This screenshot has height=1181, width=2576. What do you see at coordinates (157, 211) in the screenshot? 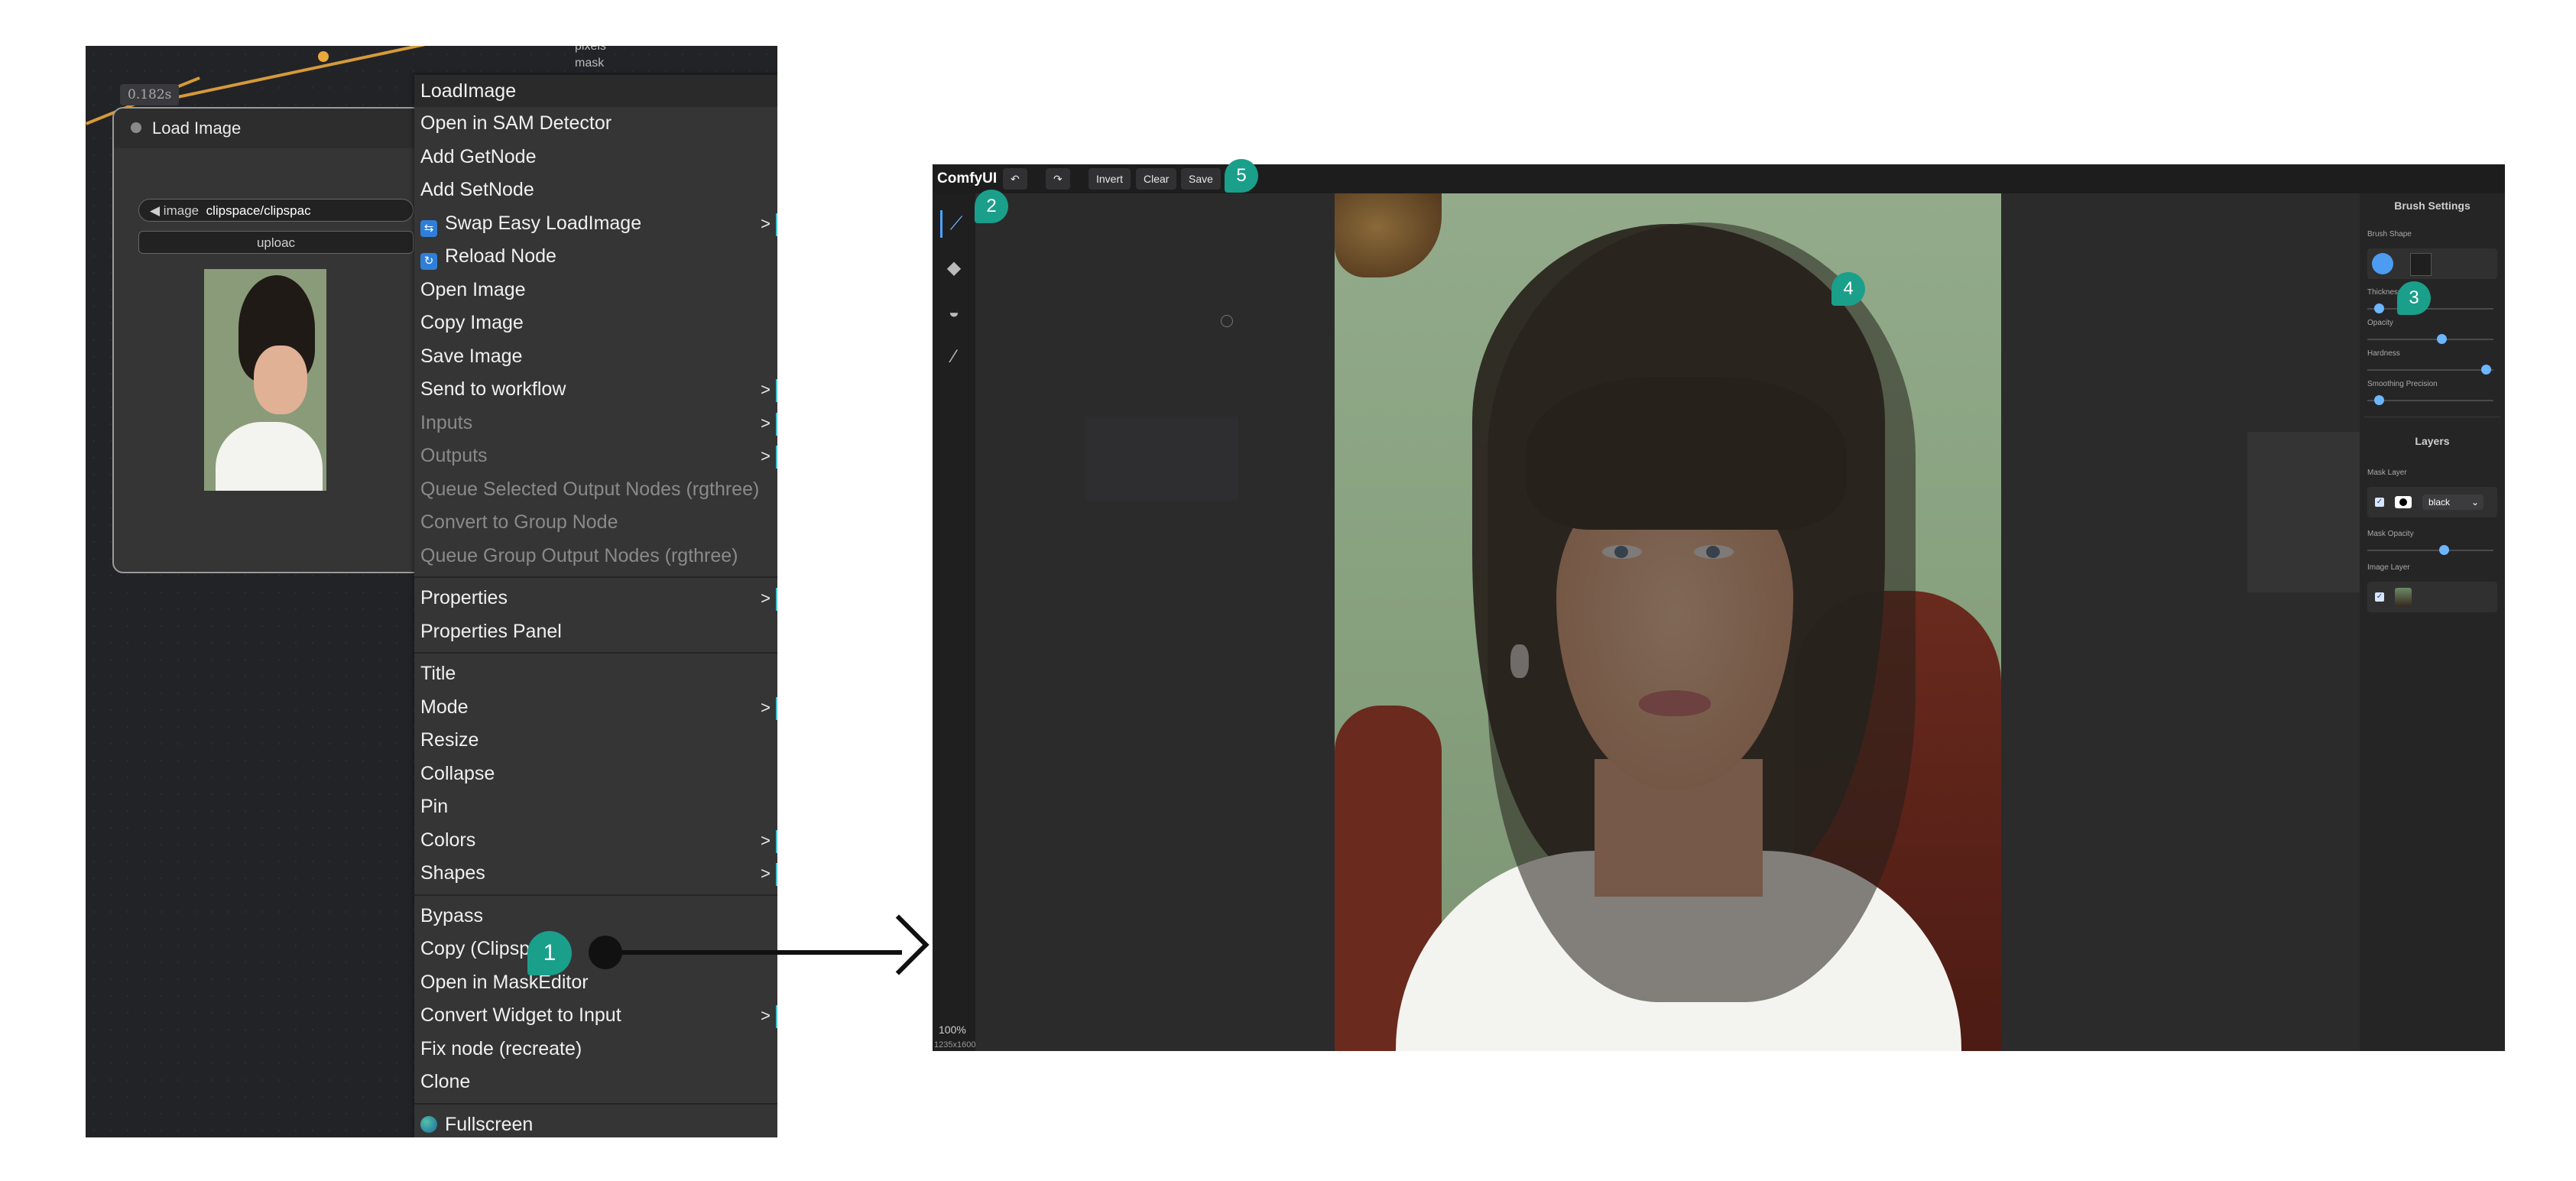
I see `combo-left-arrow-icon: ◀` at bounding box center [157, 211].